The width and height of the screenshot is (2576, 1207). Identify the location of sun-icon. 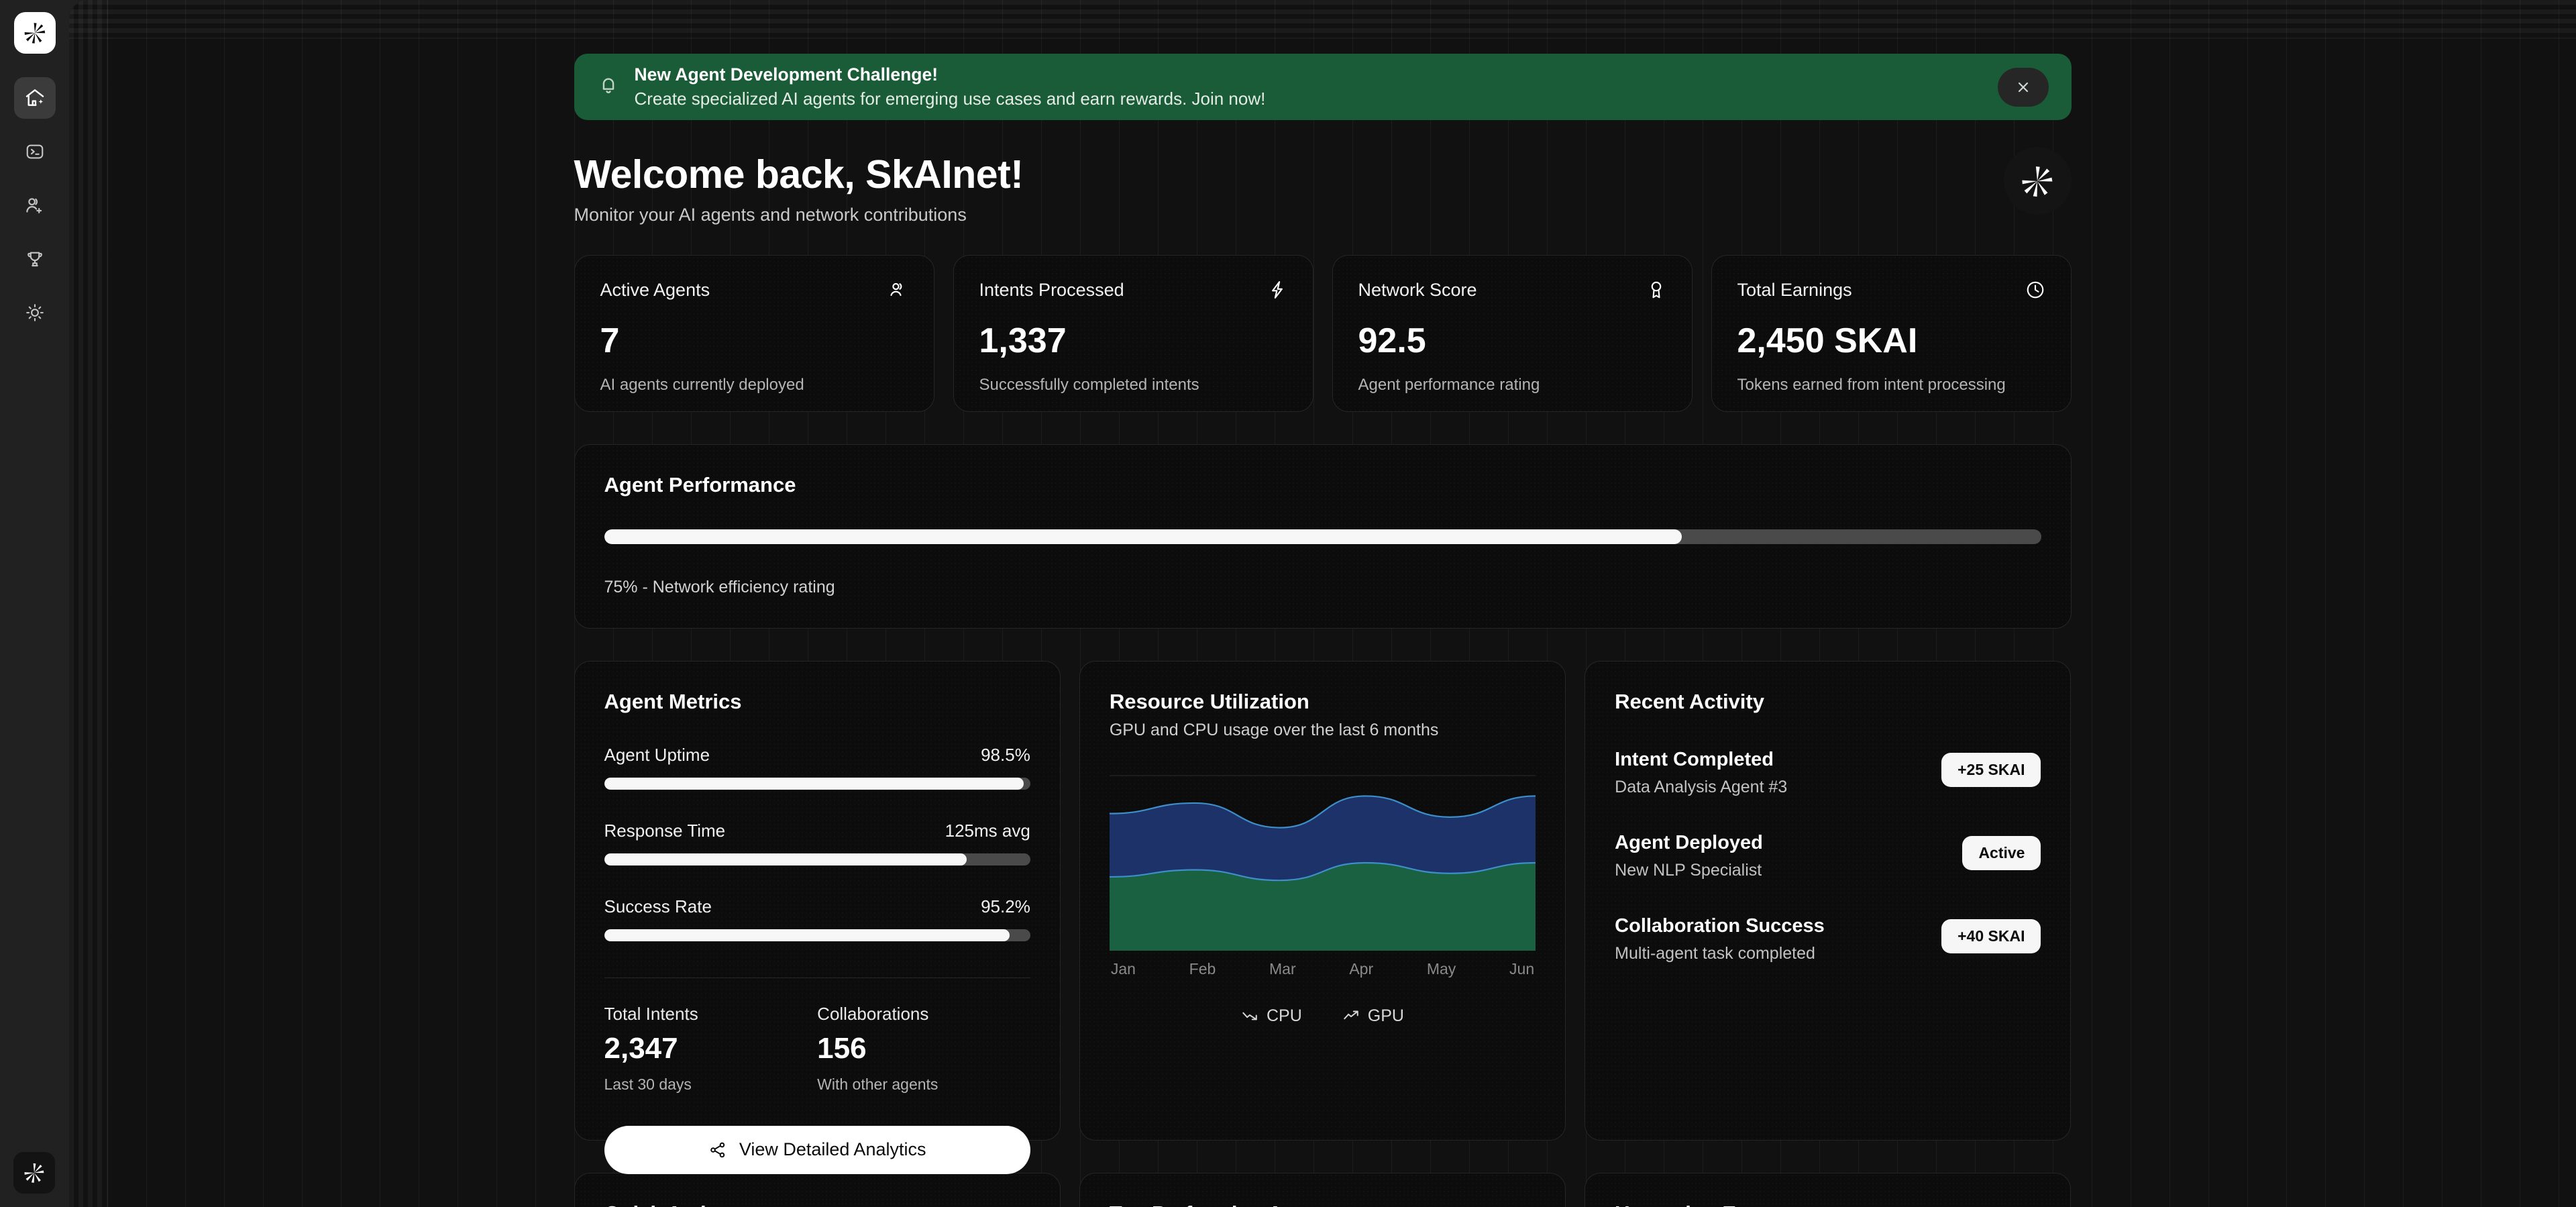
(34, 312).